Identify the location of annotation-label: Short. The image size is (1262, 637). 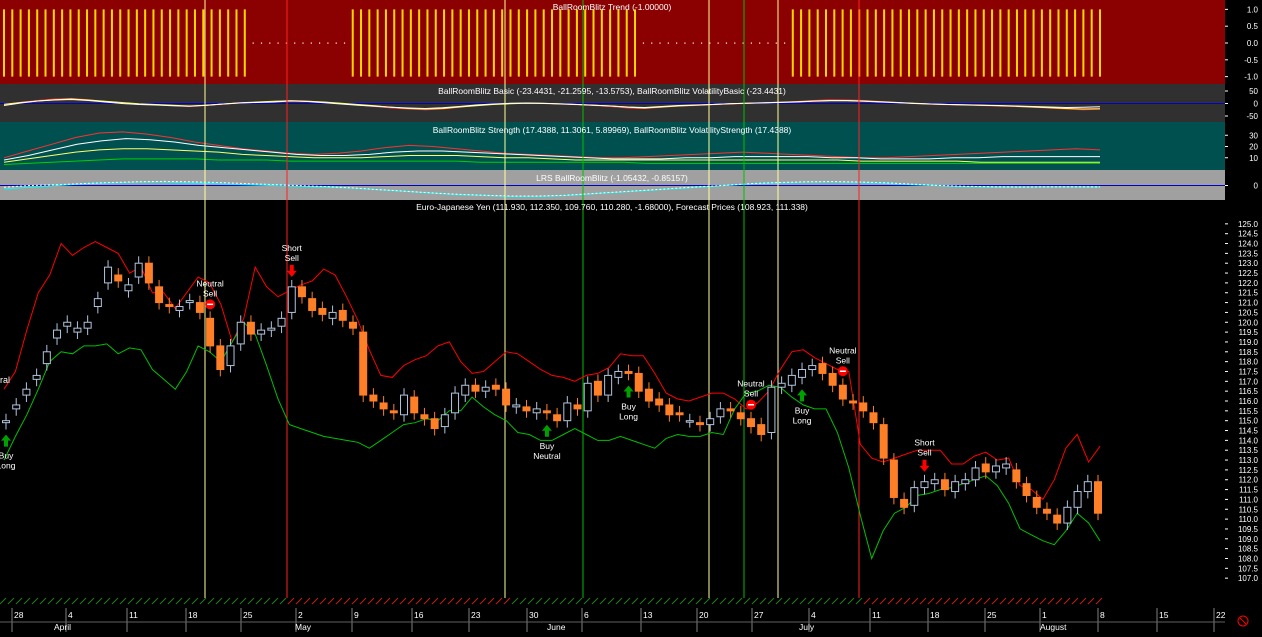
(924, 443).